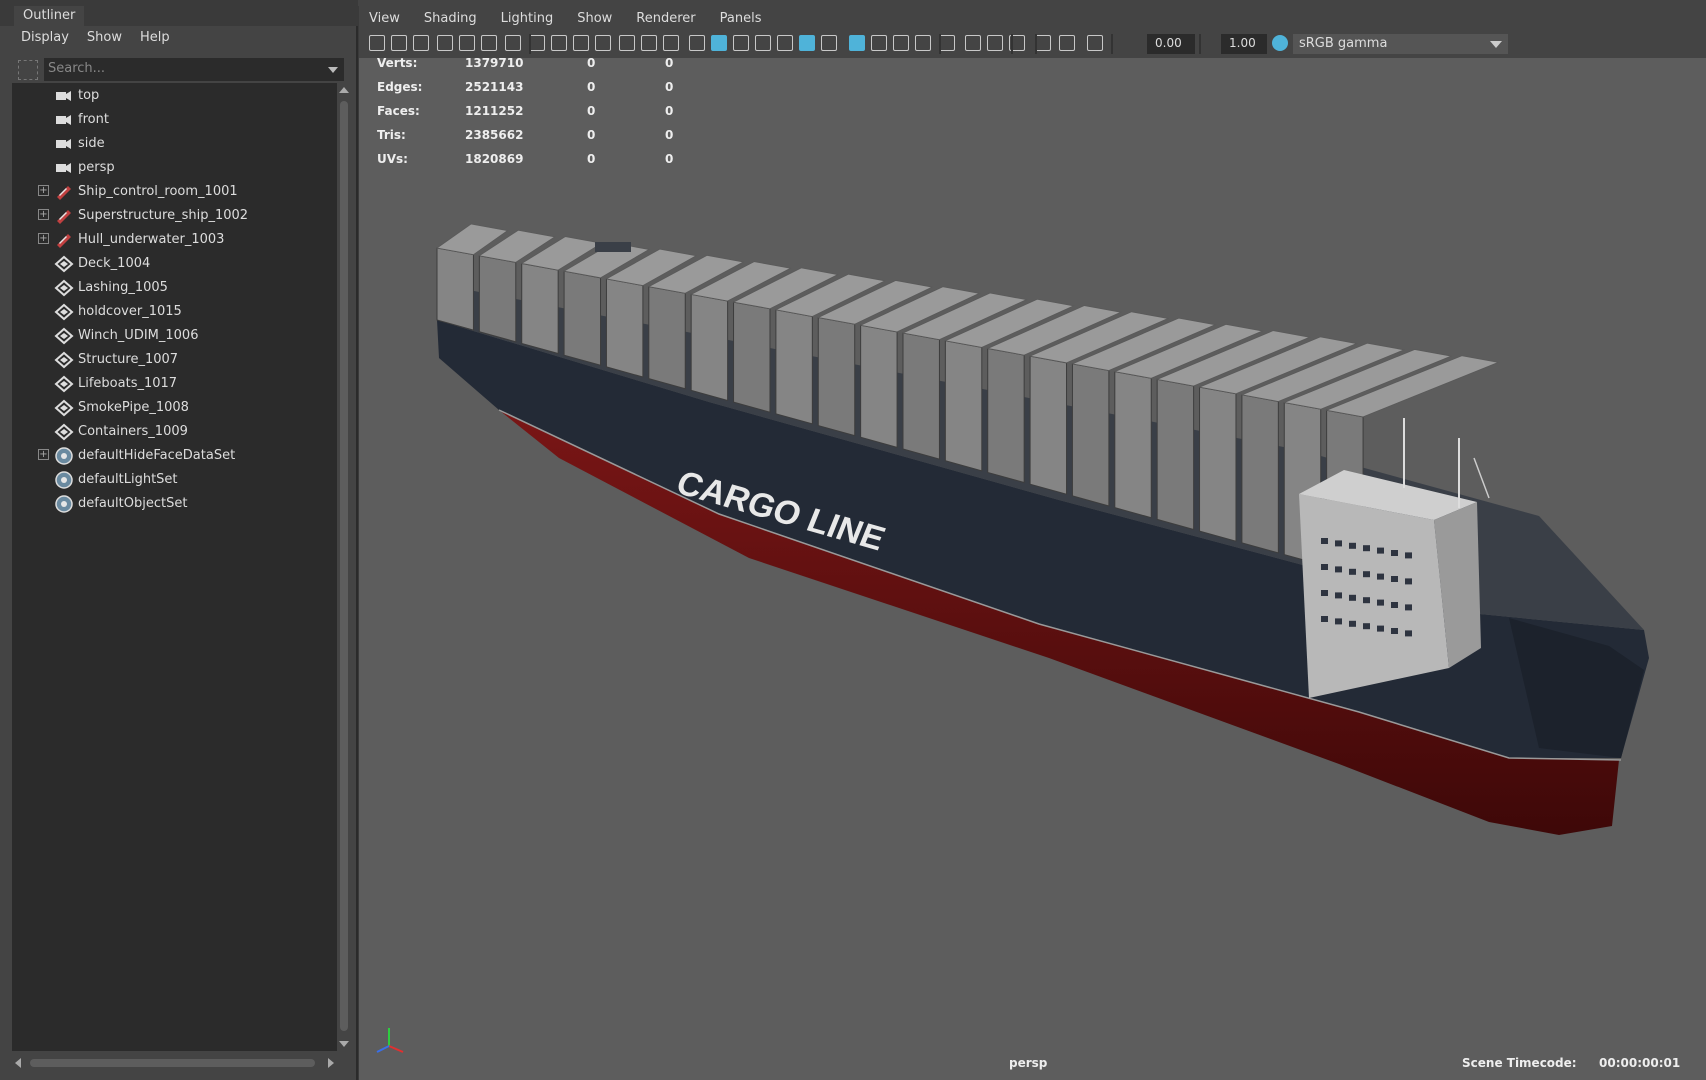 The width and height of the screenshot is (1706, 1080). What do you see at coordinates (344, 1044) in the screenshot?
I see `scroll-down-icon` at bounding box center [344, 1044].